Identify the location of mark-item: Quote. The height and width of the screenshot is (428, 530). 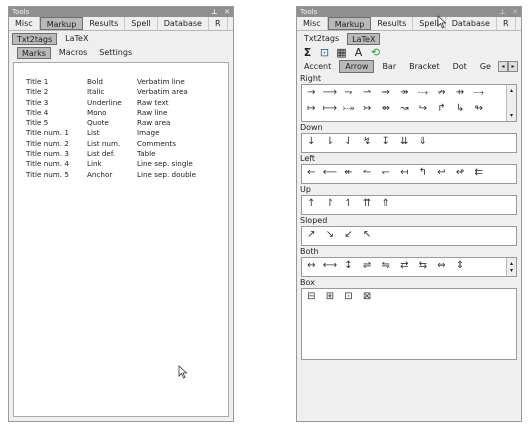
(104, 123).